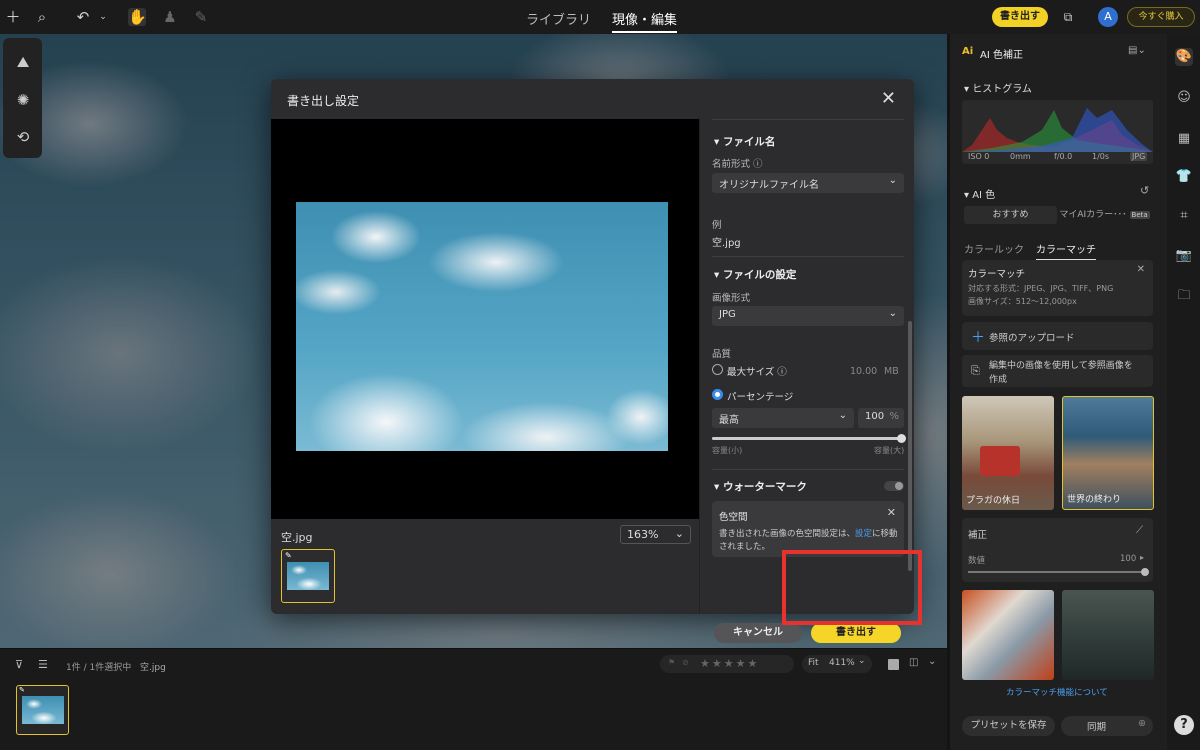 Image resolution: width=1200 pixels, height=750 pixels. I want to click on name-format-value: オリジナルファイル名, so click(769, 185).